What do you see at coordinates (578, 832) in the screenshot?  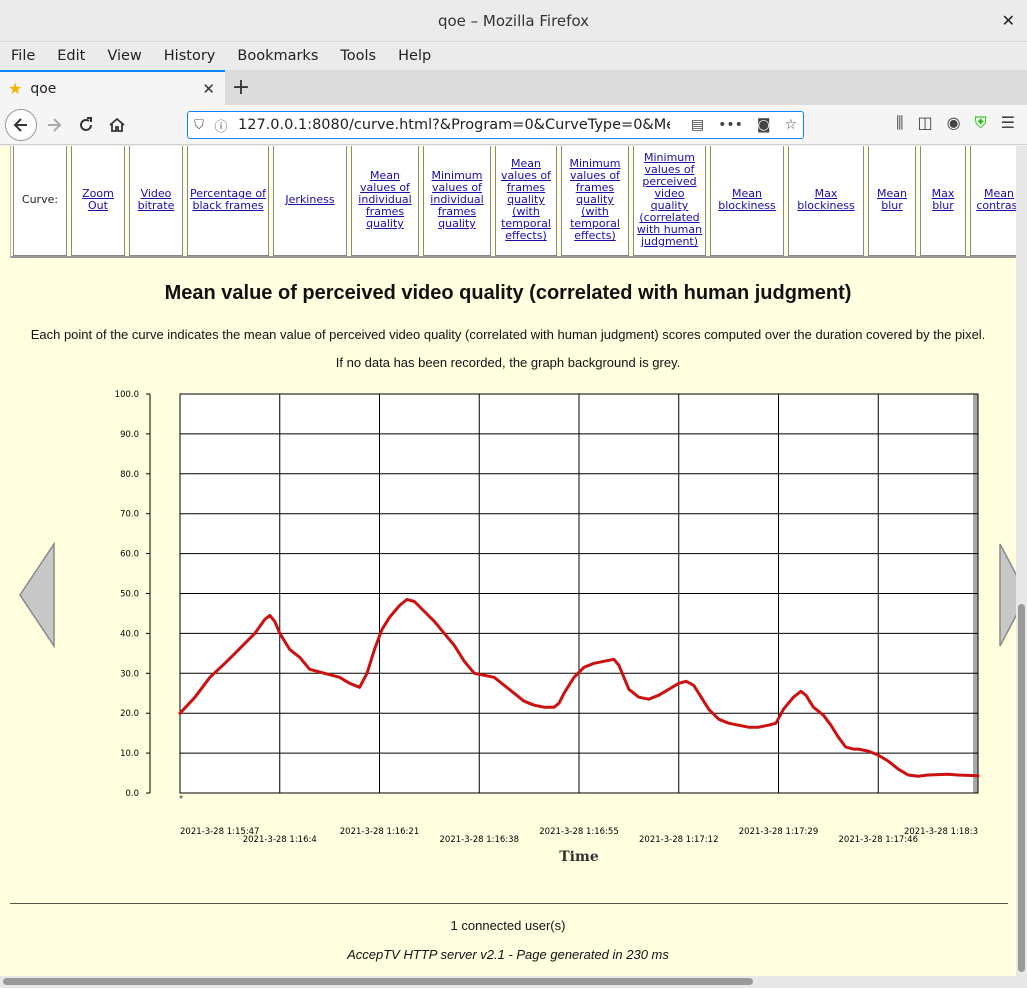 I see `x-tick-label: 2021-3-28 1:16:55` at bounding box center [578, 832].